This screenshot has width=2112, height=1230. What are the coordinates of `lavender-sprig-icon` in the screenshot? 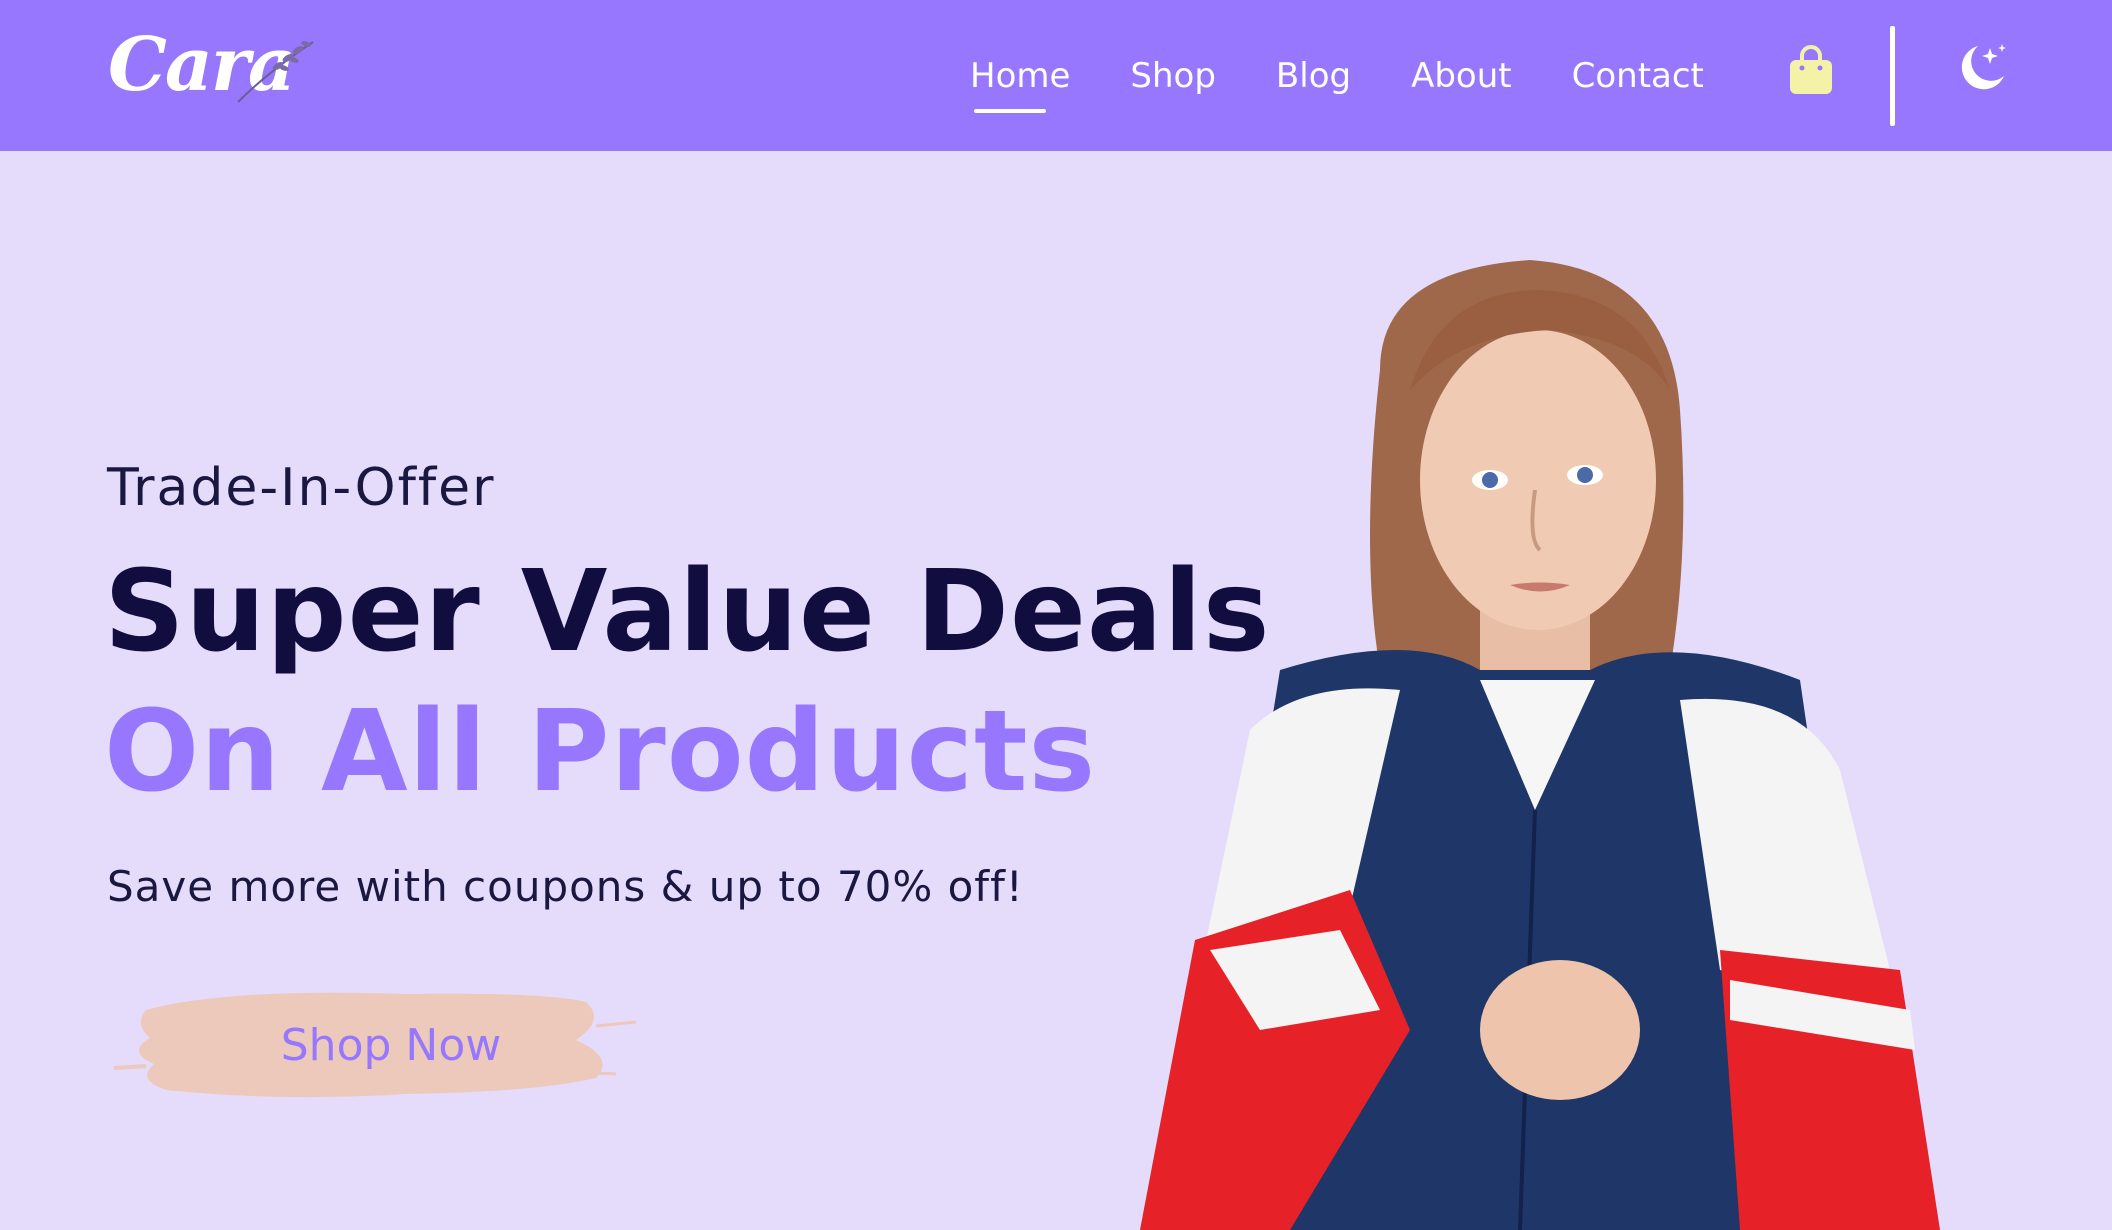 It's located at (275, 72).